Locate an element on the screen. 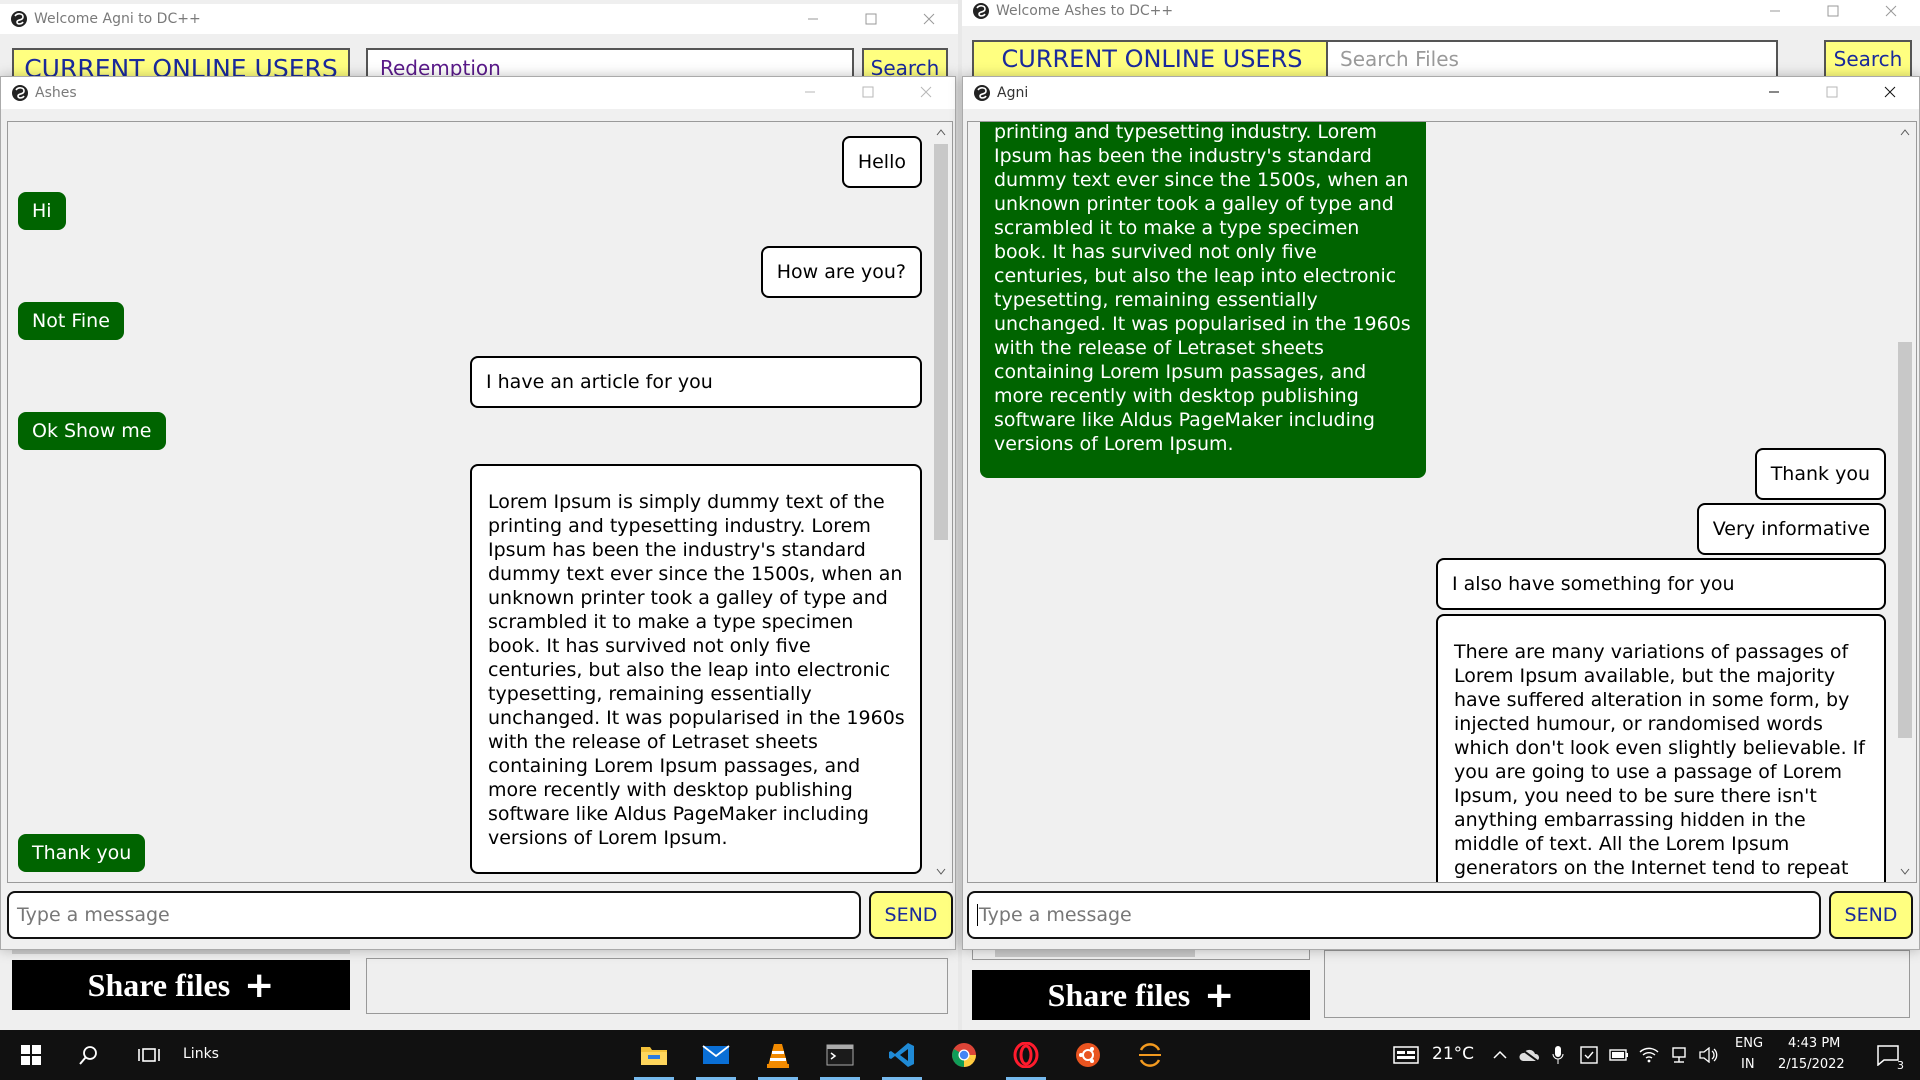 The height and width of the screenshot is (1080, 1920). vlc-icon is located at coordinates (778, 1055).